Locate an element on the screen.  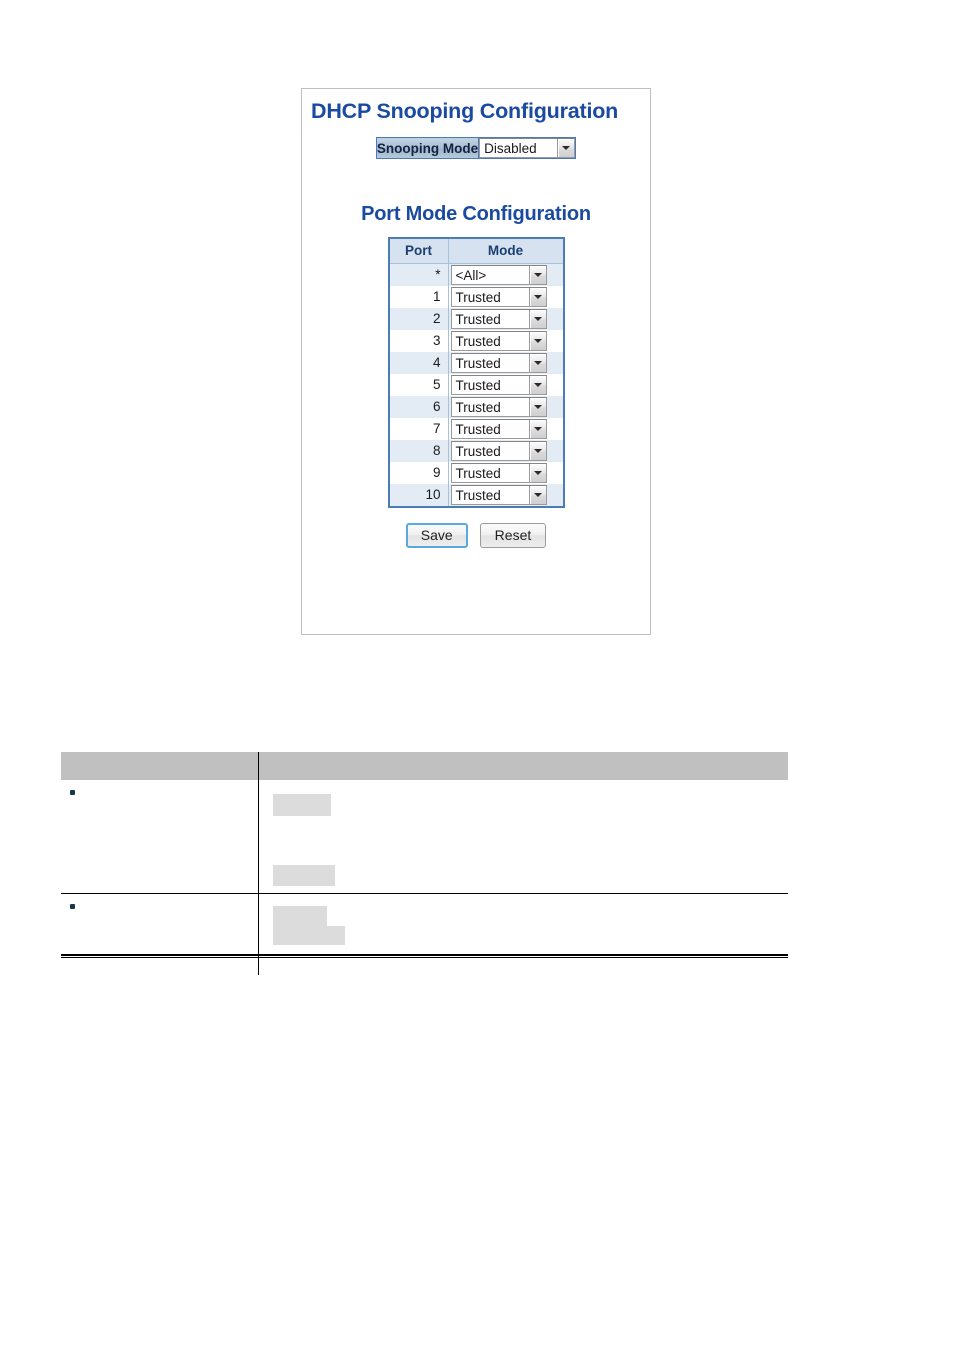
snooping-mode-label: Snooping Mode is located at coordinates (428, 148).